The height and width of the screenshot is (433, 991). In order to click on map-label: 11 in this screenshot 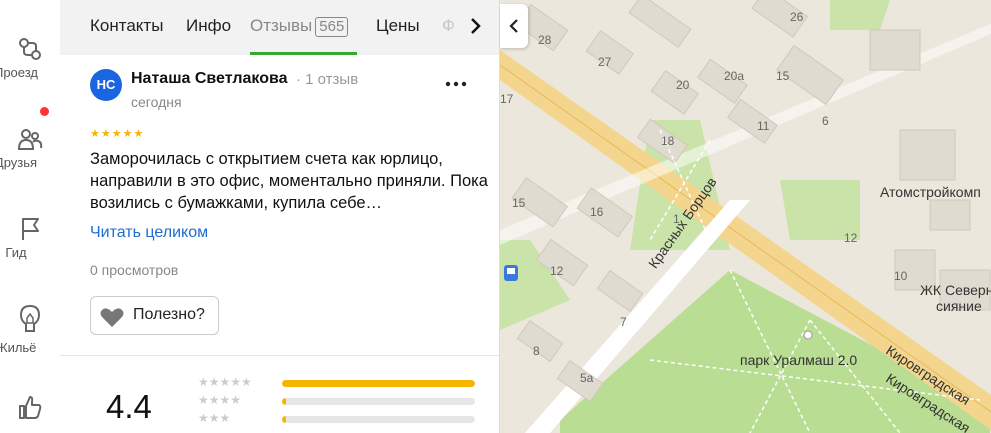, I will do `click(763, 126)`.